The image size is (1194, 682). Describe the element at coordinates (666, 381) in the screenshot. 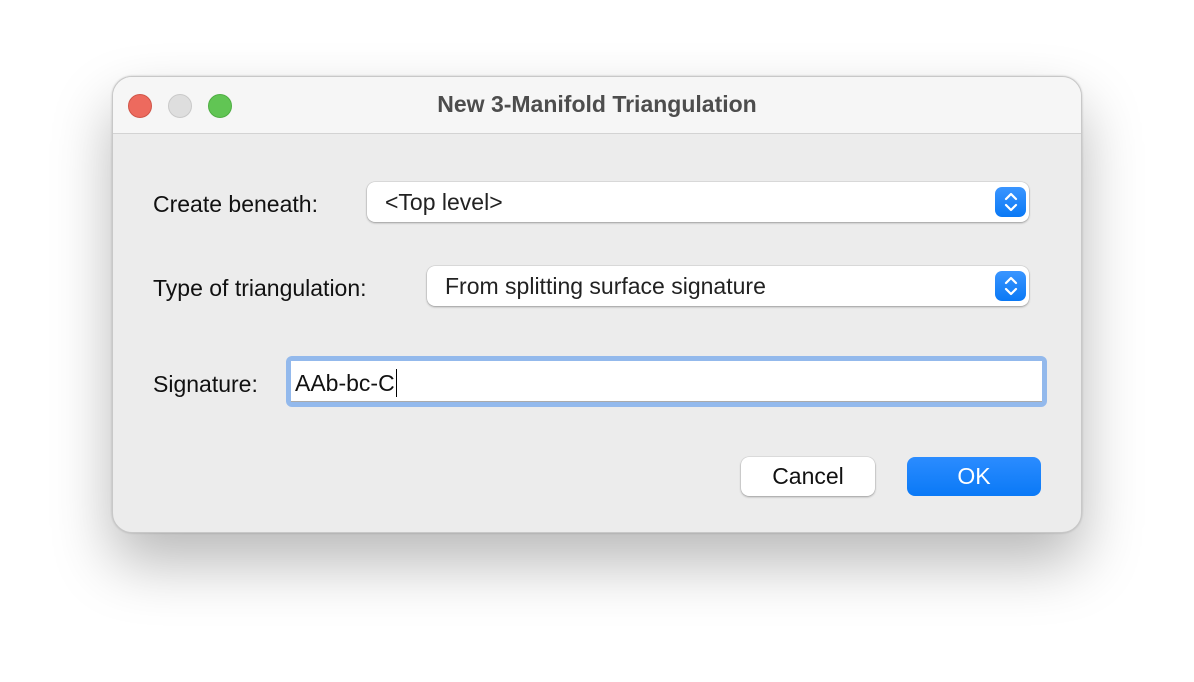

I see `signature-input: AAb-bc-C` at that location.